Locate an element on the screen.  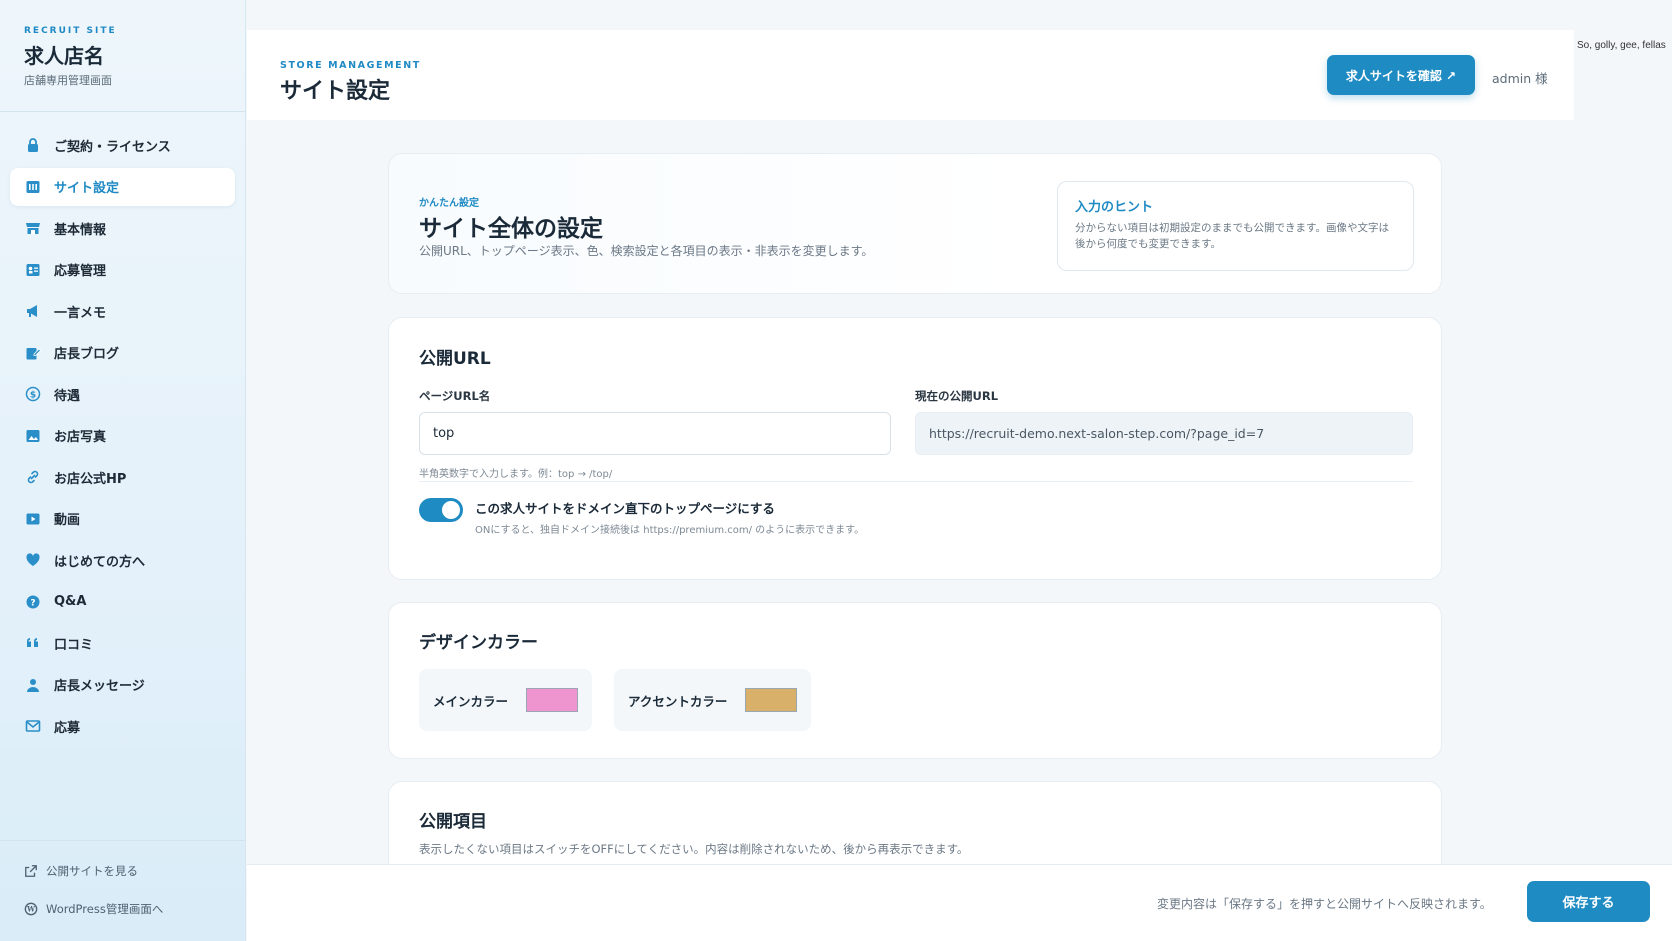
wordpress-admin-link: W WordPress管理画面へ is located at coordinates (122, 909).